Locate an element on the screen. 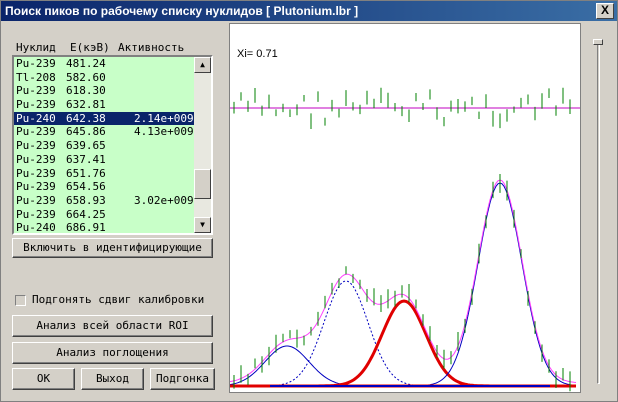 The height and width of the screenshot is (402, 618). slider-track is located at coordinates (598, 211).